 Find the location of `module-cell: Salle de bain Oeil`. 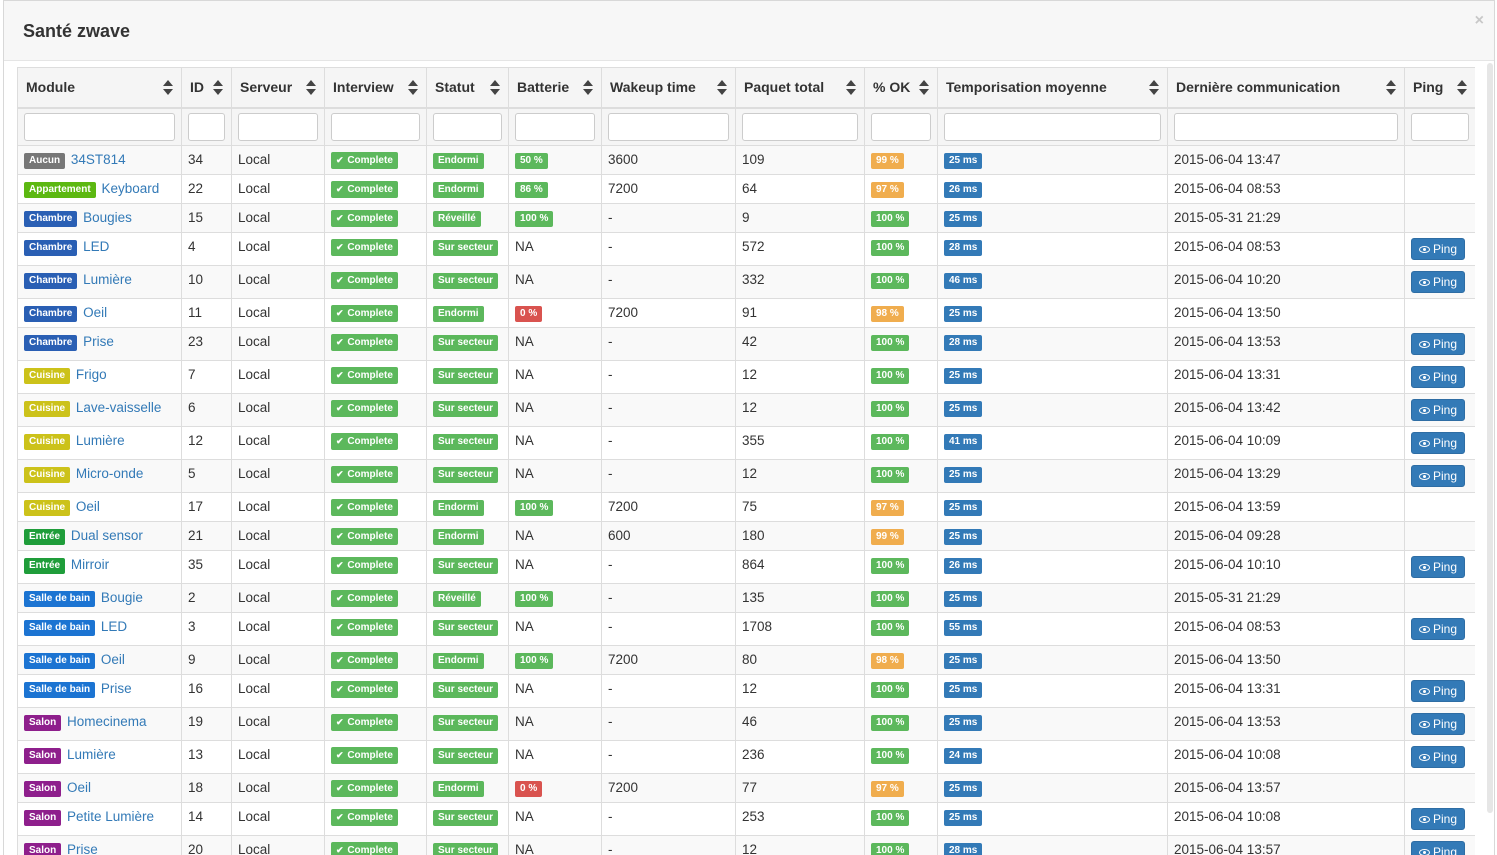

module-cell: Salle de bain Oeil is located at coordinates (99, 660).